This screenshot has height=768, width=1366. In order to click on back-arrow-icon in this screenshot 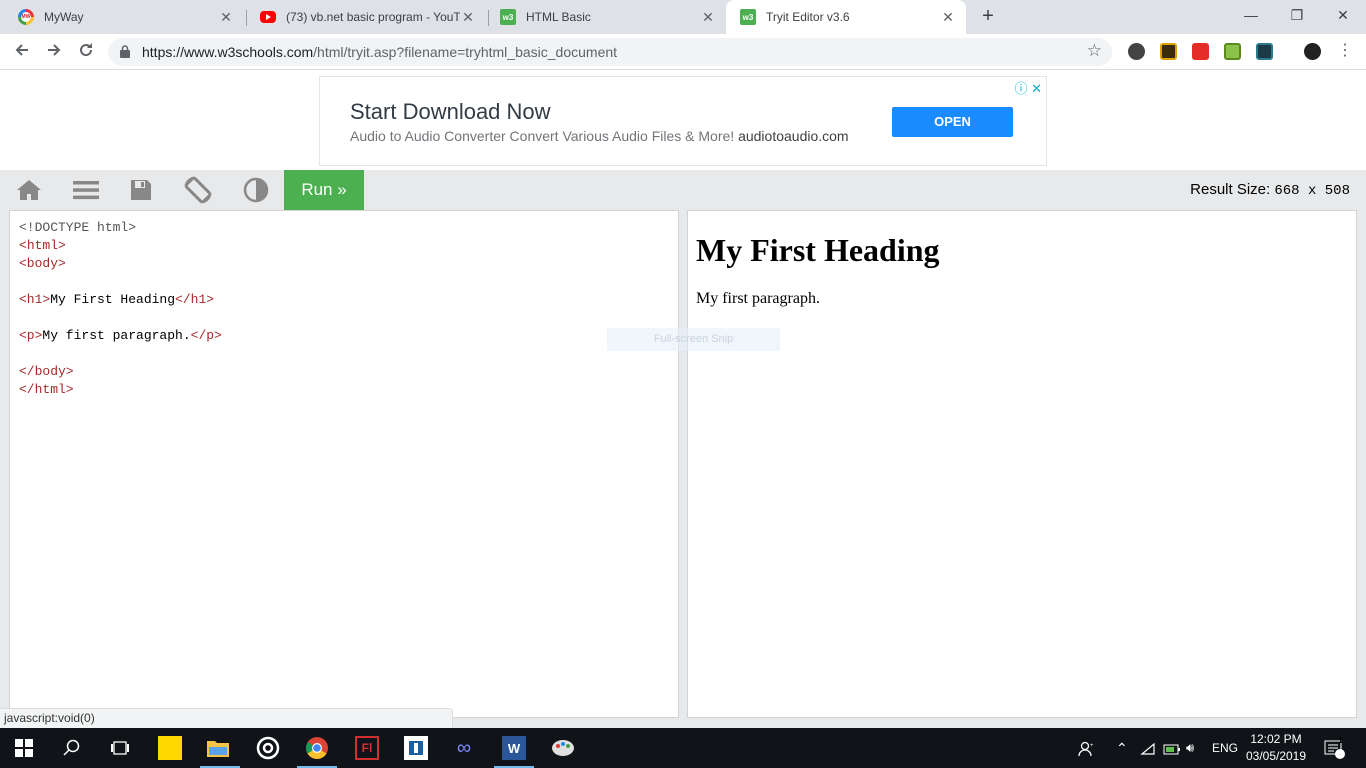, I will do `click(21, 50)`.